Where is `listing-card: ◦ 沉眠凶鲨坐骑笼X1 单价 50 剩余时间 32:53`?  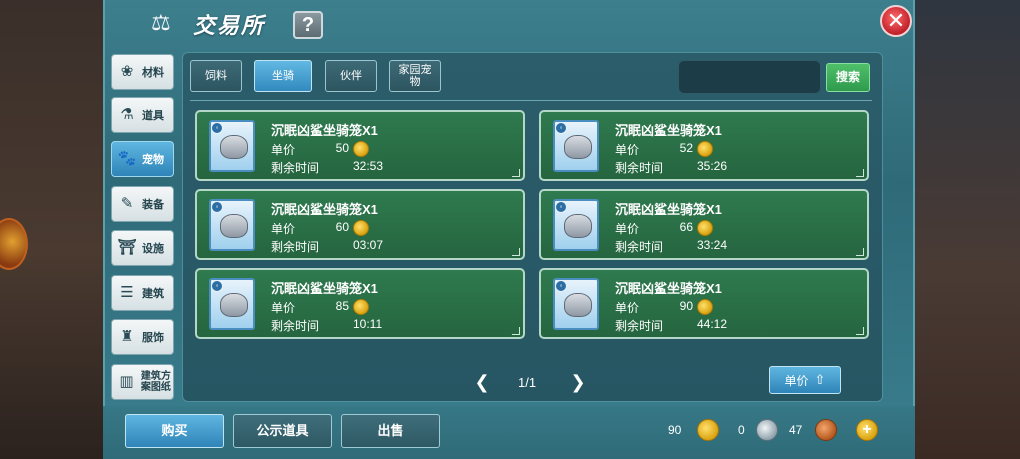
listing-card: ◦ 沉眠凶鲨坐骑笼X1 单价 50 剩余时间 32:53 is located at coordinates (360, 145).